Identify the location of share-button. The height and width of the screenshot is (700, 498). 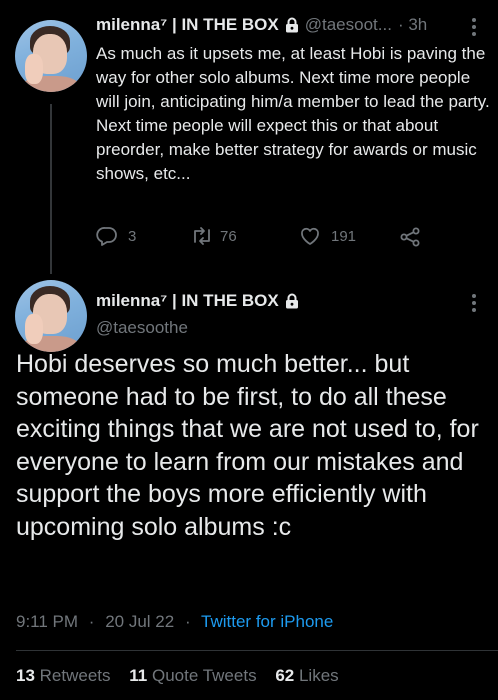
(410, 237).